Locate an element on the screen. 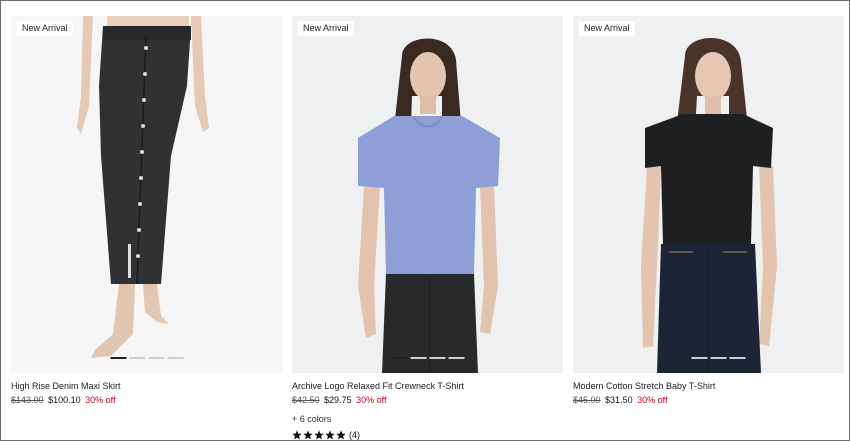 The width and height of the screenshot is (850, 441). sale-price: $31.50 is located at coordinates (619, 400).